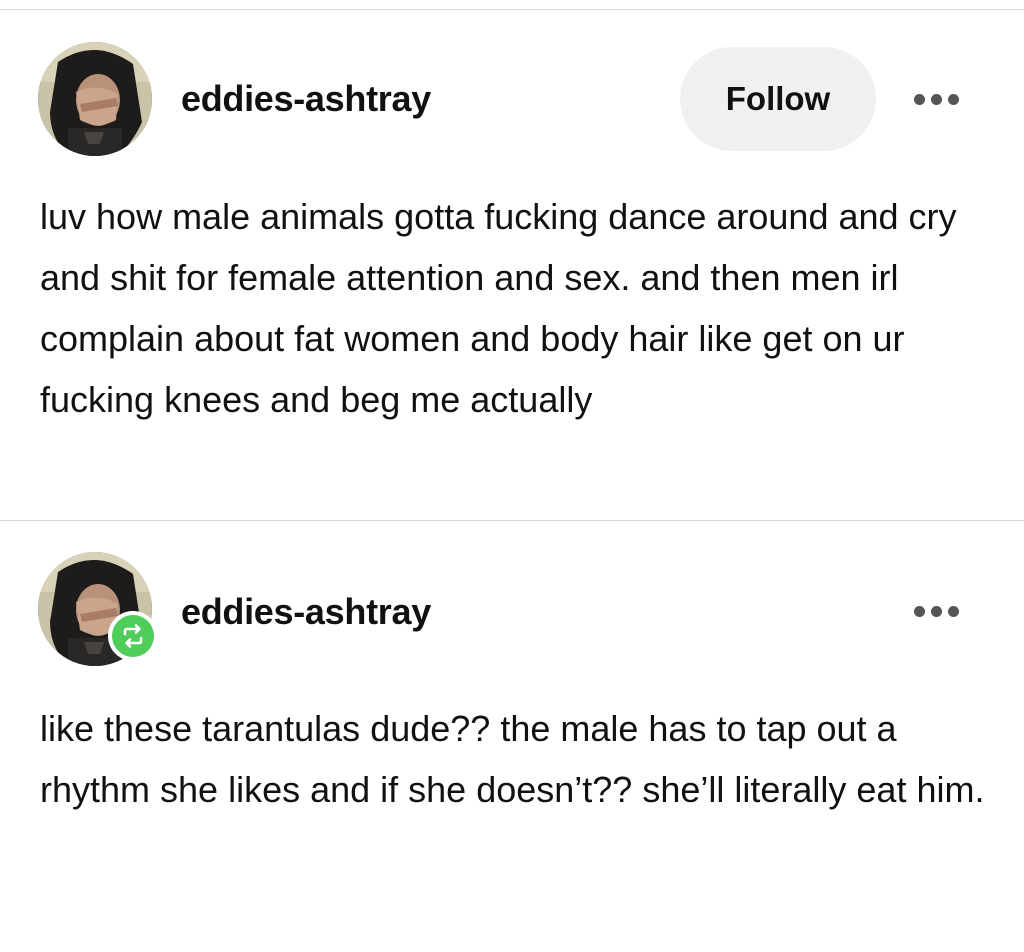 Image resolution: width=1024 pixels, height=952 pixels. Describe the element at coordinates (778, 99) in the screenshot. I see `follow-button: Follow` at that location.